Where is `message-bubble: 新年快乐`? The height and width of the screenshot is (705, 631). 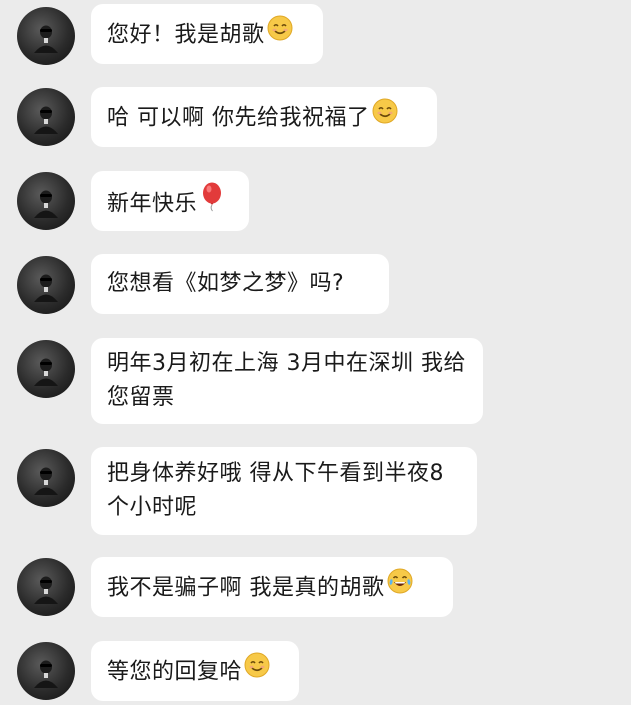
message-bubble: 新年快乐 is located at coordinates (170, 201).